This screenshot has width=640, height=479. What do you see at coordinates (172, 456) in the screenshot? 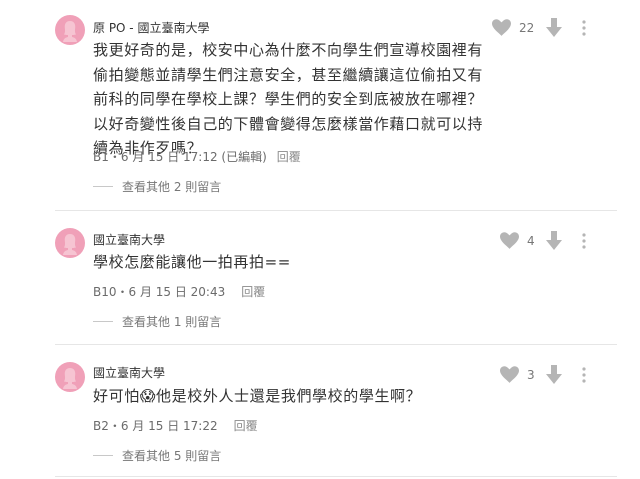
I see `view-more-replies-label: 查看其他 5 則留言` at bounding box center [172, 456].